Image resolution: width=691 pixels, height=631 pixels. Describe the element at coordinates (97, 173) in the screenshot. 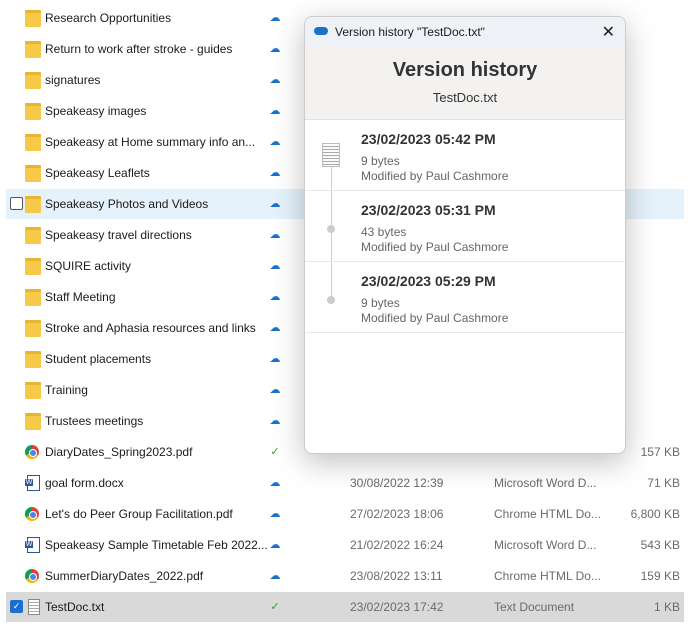

I see `file-name: Speakeasy Leaflets` at that location.